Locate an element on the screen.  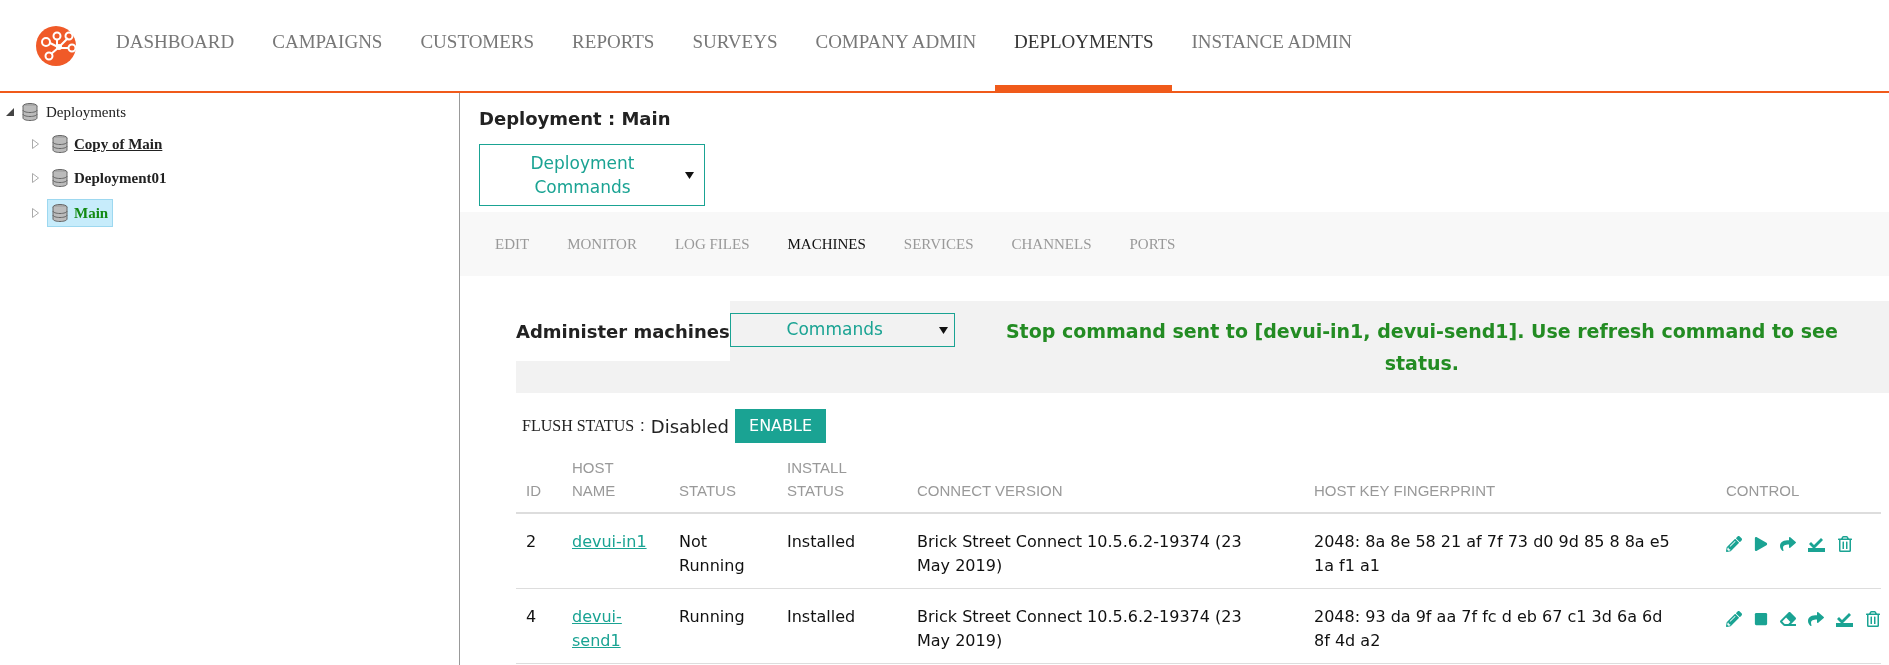
status-message: Stop command sent to [devui-in1, devui-send1]. Use refresh command to see status. is located at coordinates (1421, 347).